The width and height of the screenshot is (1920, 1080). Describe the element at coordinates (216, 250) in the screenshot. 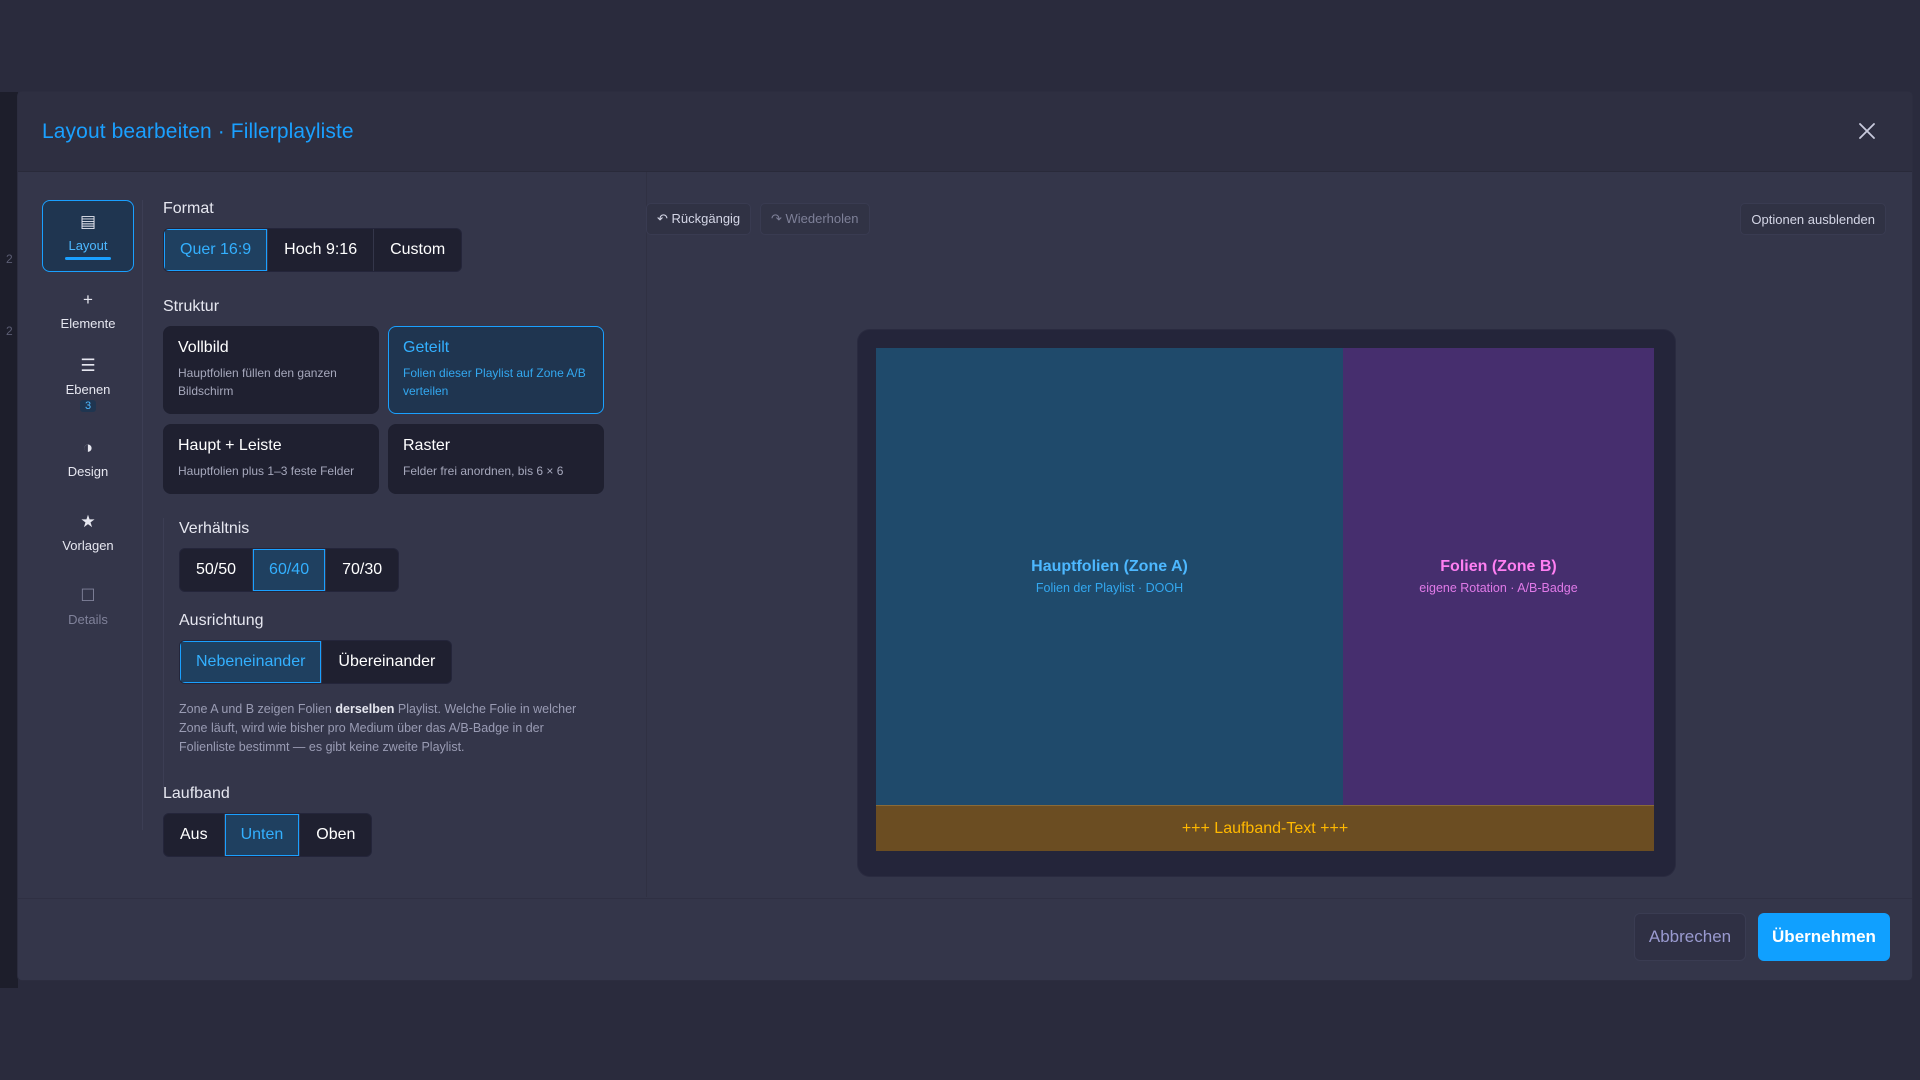

I see `format-option-landscape: Quer 16:9` at that location.